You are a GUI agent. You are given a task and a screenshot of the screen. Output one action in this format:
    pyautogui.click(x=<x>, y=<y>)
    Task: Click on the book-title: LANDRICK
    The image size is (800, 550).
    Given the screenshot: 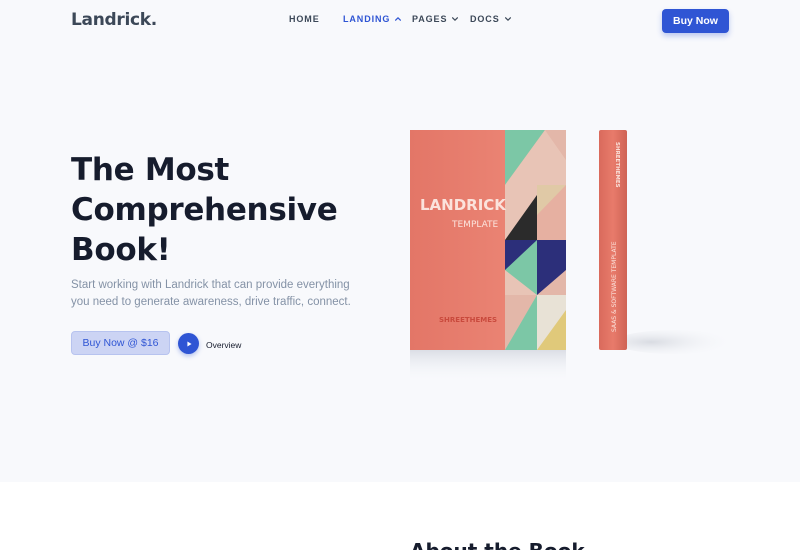 What is the action you would take?
    pyautogui.click(x=463, y=205)
    